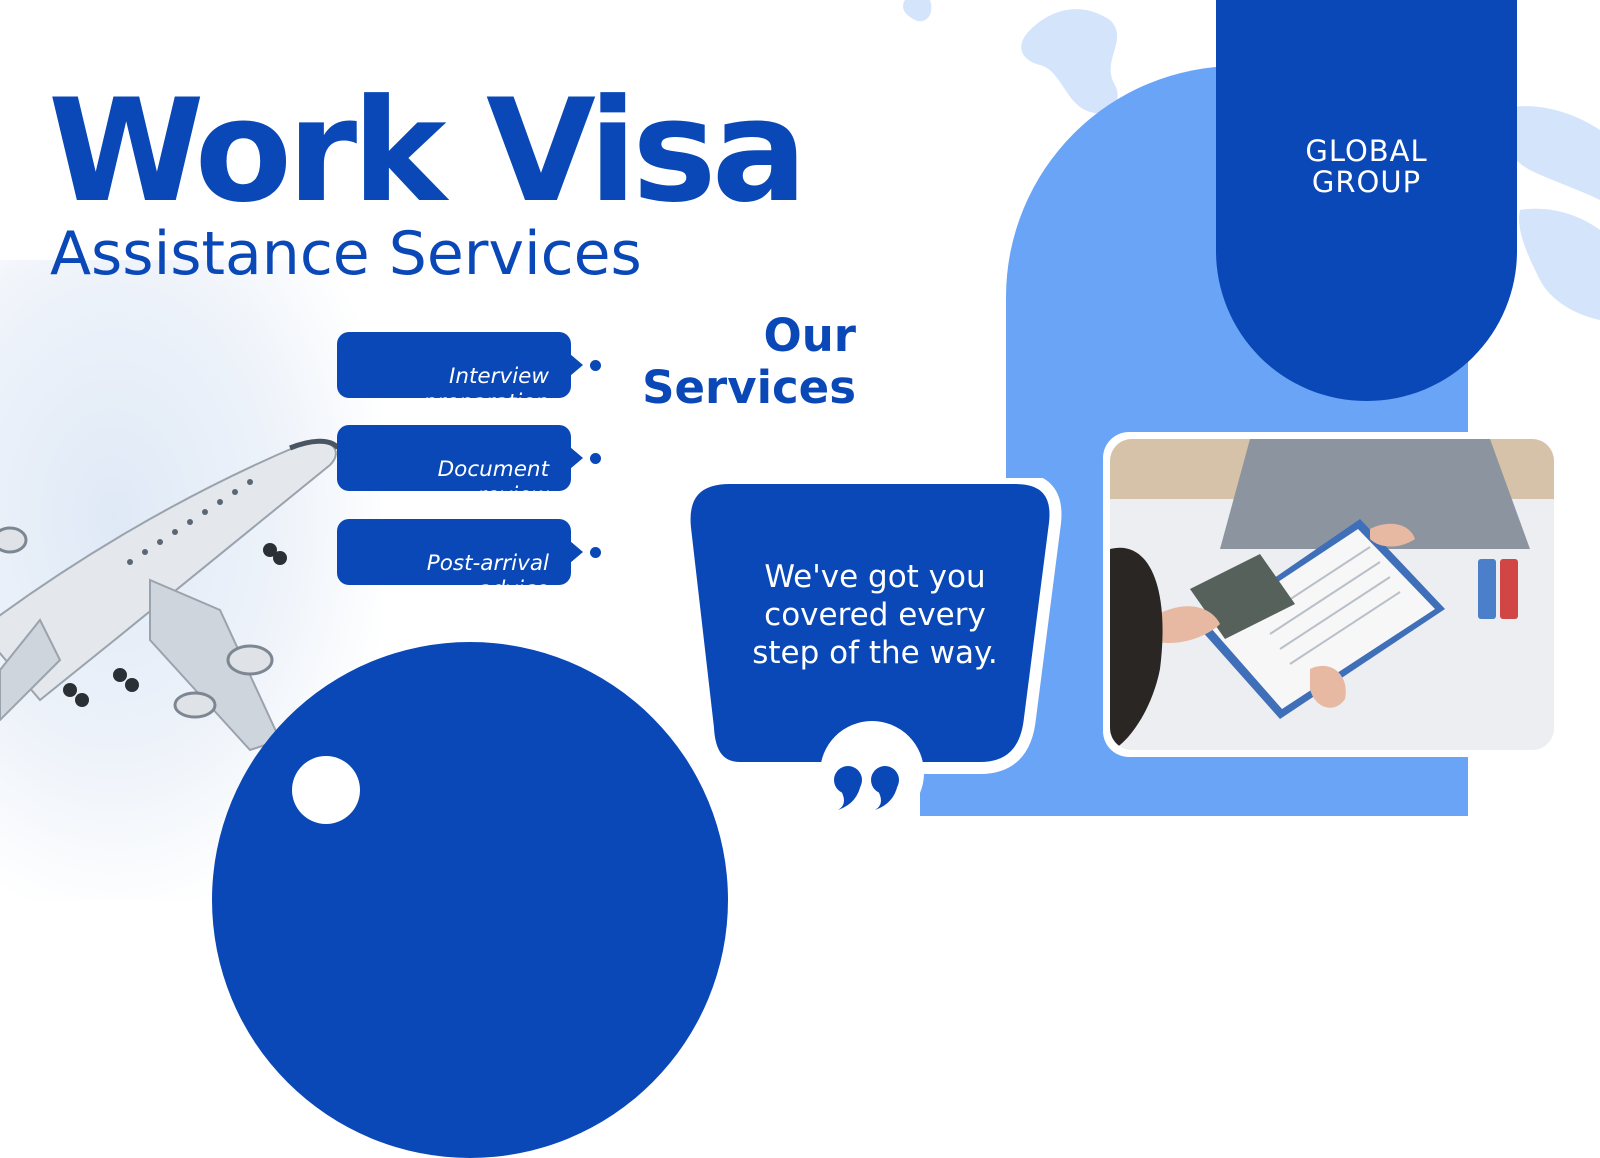 This screenshot has width=1600, height=1158. Describe the element at coordinates (493, 482) in the screenshot. I see `service-label: Document review` at that location.